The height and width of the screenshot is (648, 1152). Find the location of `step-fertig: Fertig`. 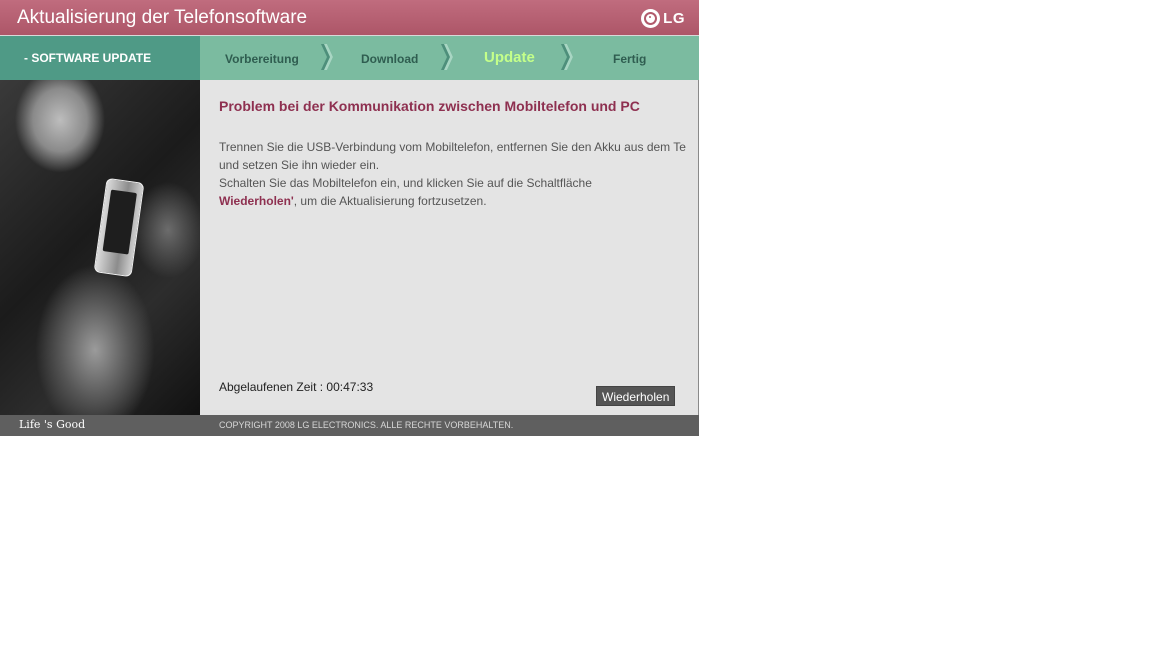

step-fertig: Fertig is located at coordinates (630, 59).